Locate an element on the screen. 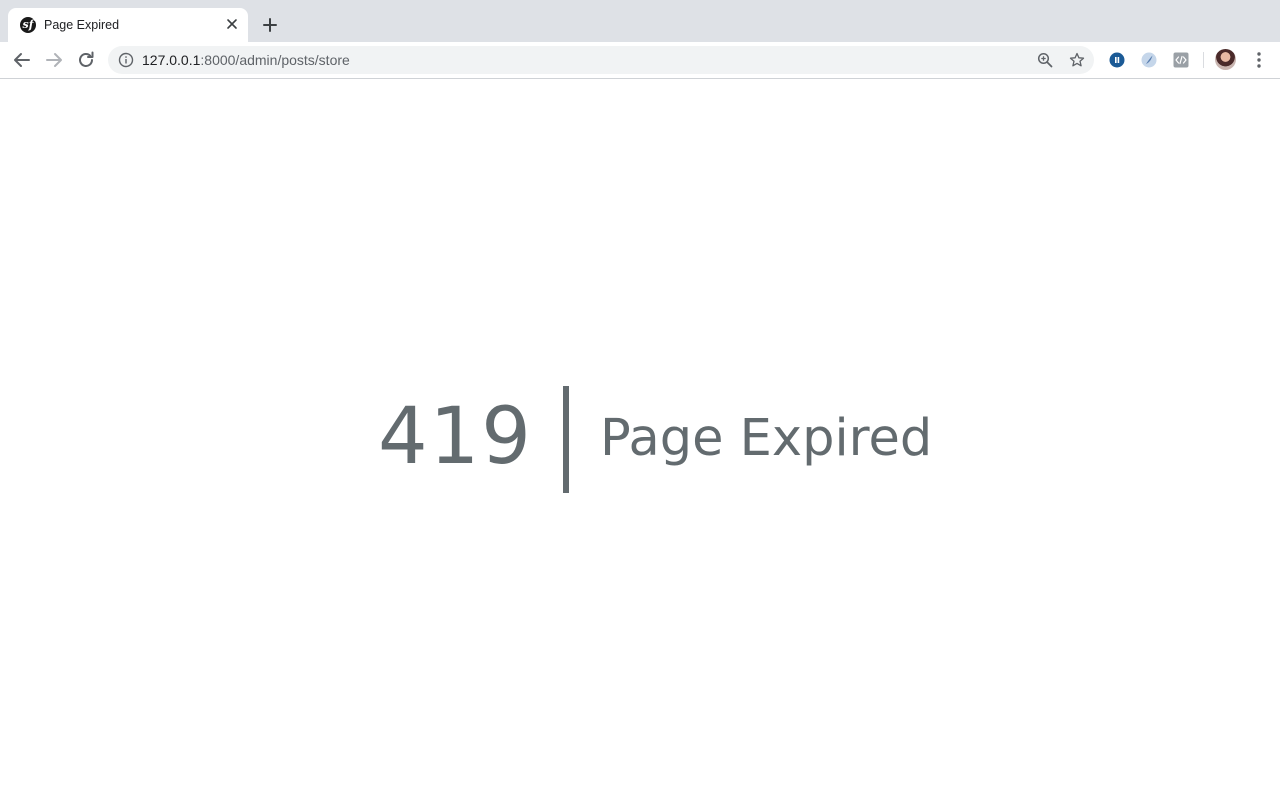 This screenshot has width=1280, height=800. error-message: Page Expired is located at coordinates (766, 438).